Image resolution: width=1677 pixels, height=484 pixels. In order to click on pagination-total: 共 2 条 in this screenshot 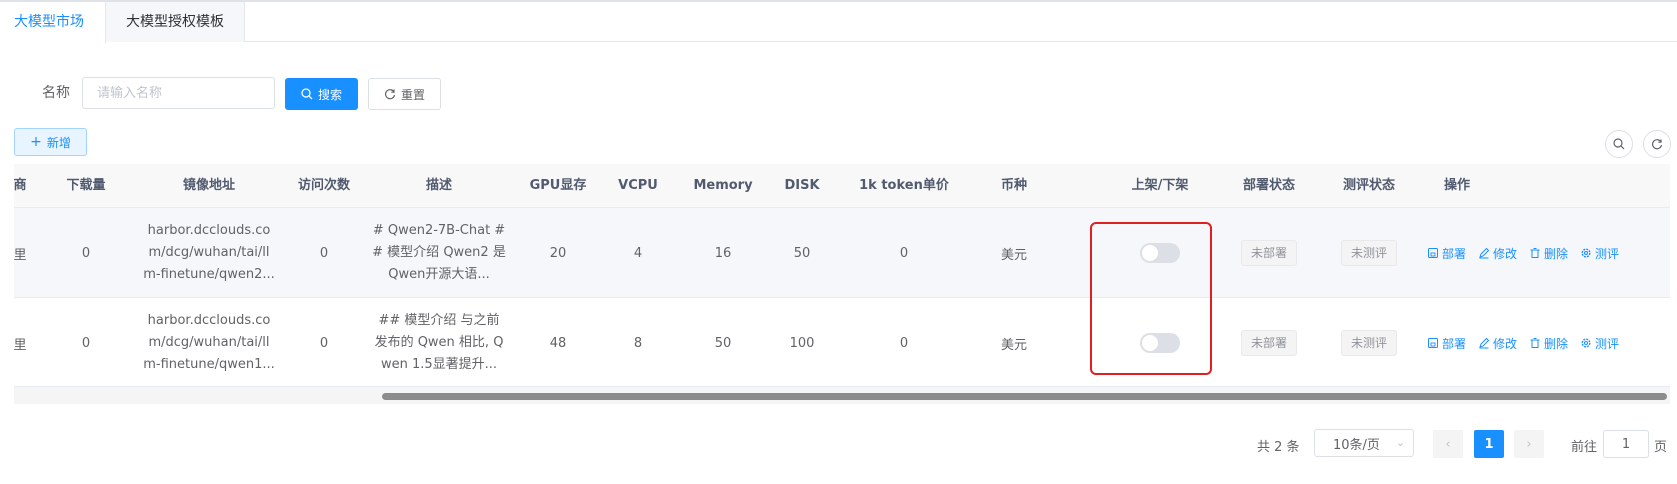, I will do `click(1278, 447)`.